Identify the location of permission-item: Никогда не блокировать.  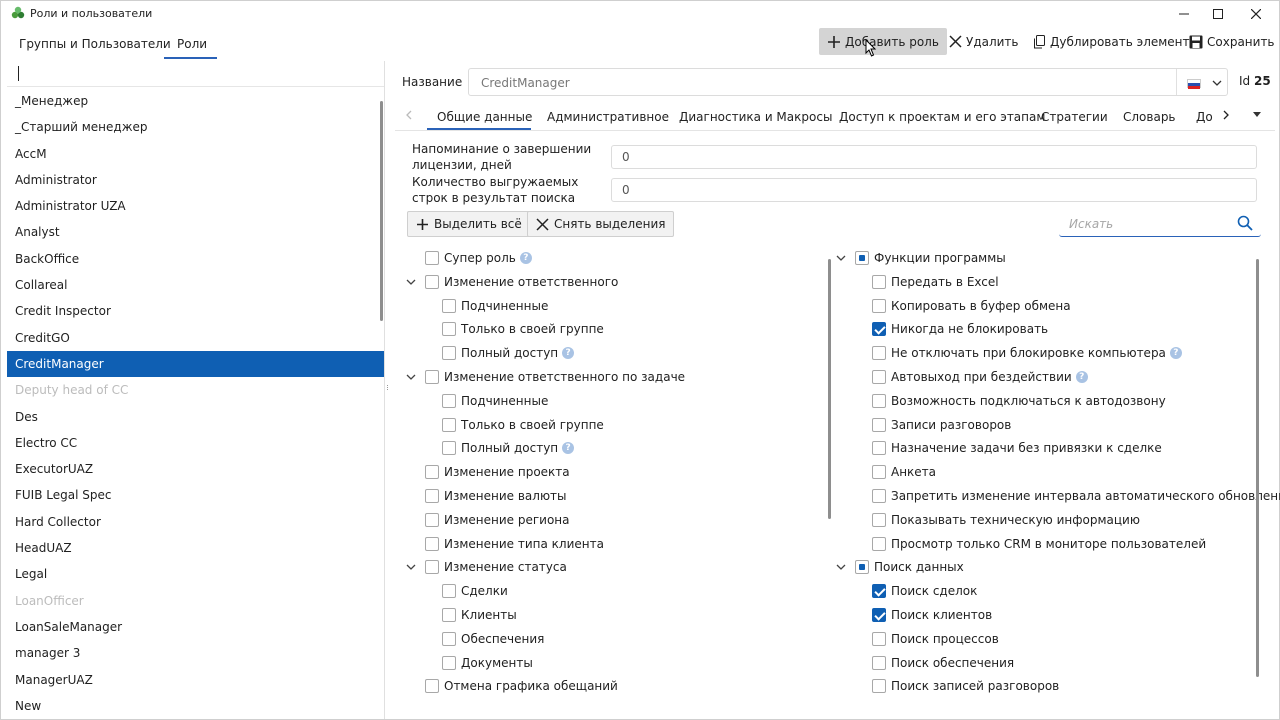
(960, 329).